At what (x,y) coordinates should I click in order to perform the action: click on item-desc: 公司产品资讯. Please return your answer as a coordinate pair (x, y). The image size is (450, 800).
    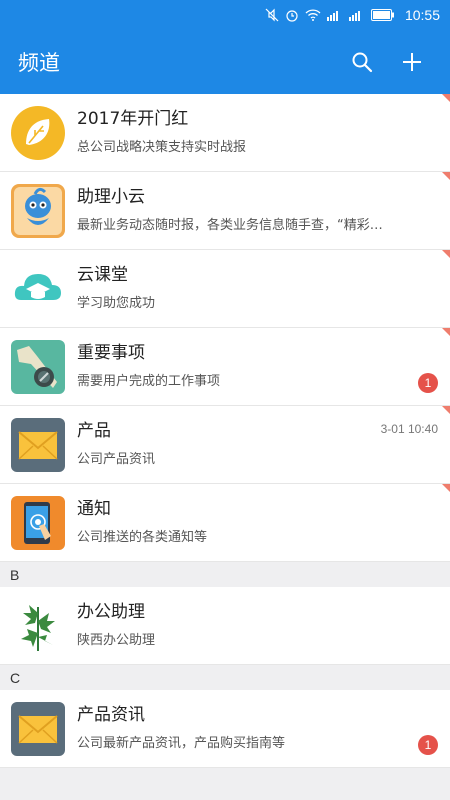
    Looking at the image, I should click on (116, 459).